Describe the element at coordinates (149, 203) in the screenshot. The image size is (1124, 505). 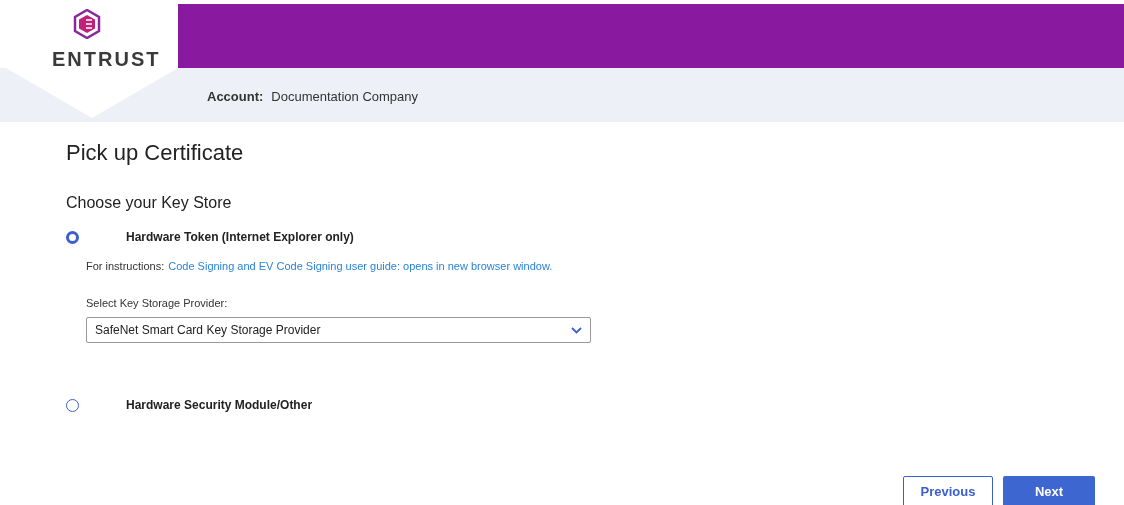
I see `section-title: Choose your Key Store` at that location.